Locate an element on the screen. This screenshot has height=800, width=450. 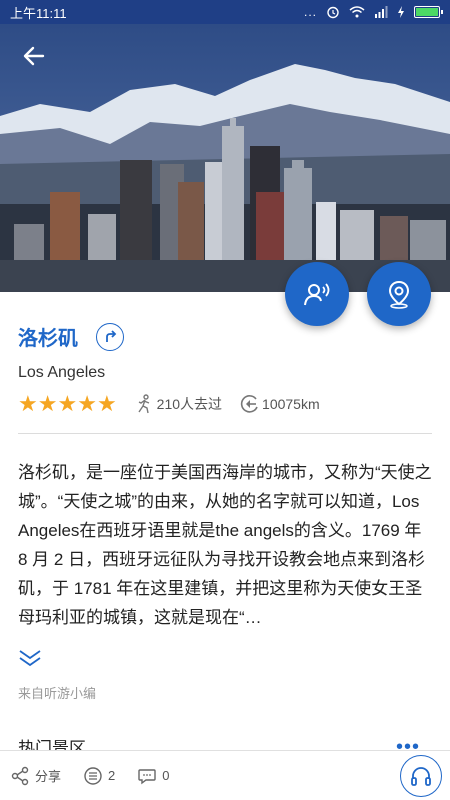
audio-guide-button is located at coordinates (317, 294).